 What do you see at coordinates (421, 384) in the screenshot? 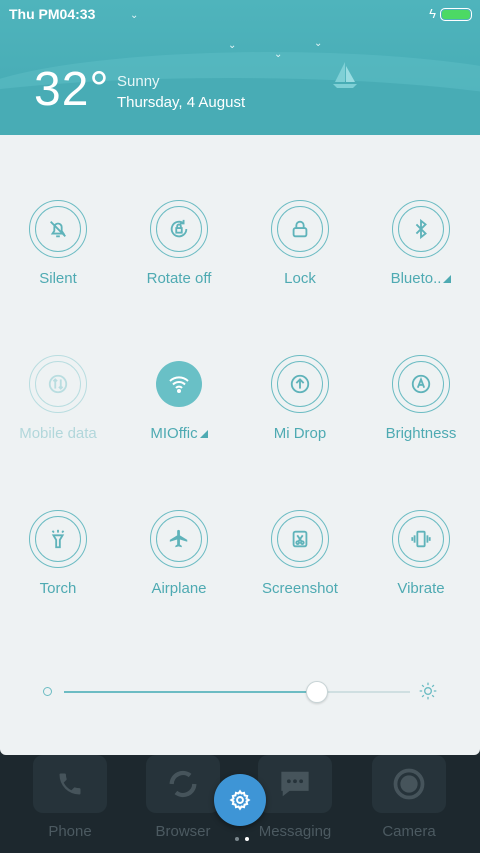
I see `brightness-auto-icon` at bounding box center [421, 384].